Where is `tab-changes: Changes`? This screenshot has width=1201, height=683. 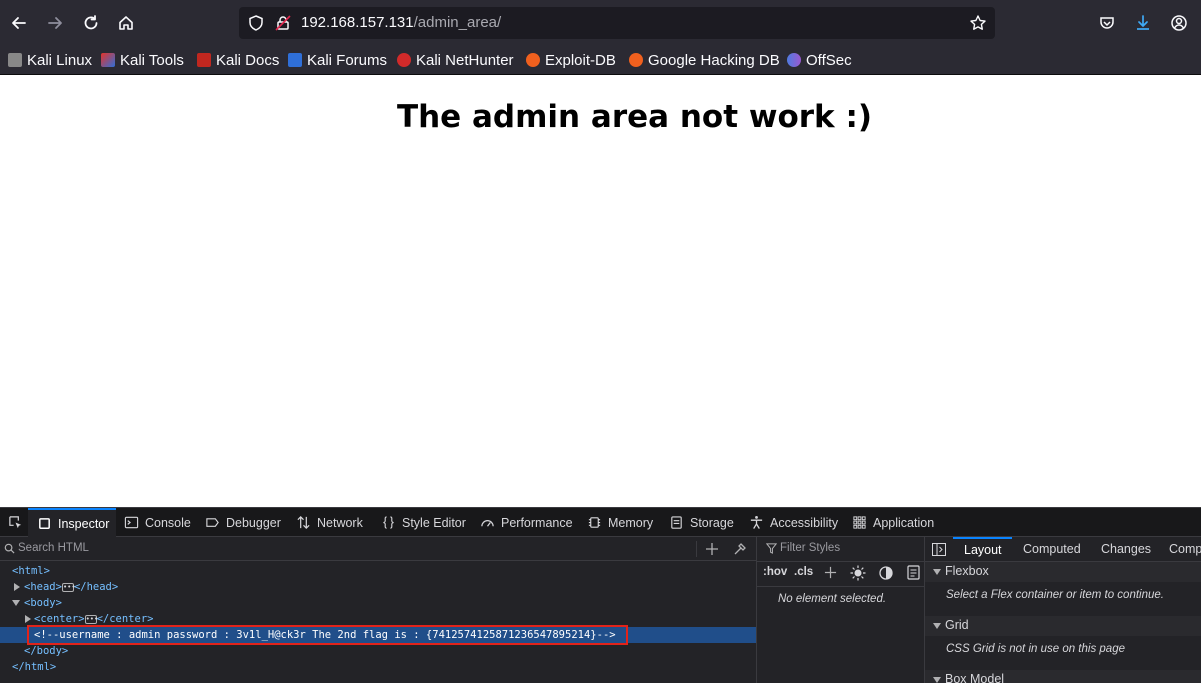 tab-changes: Changes is located at coordinates (1126, 549).